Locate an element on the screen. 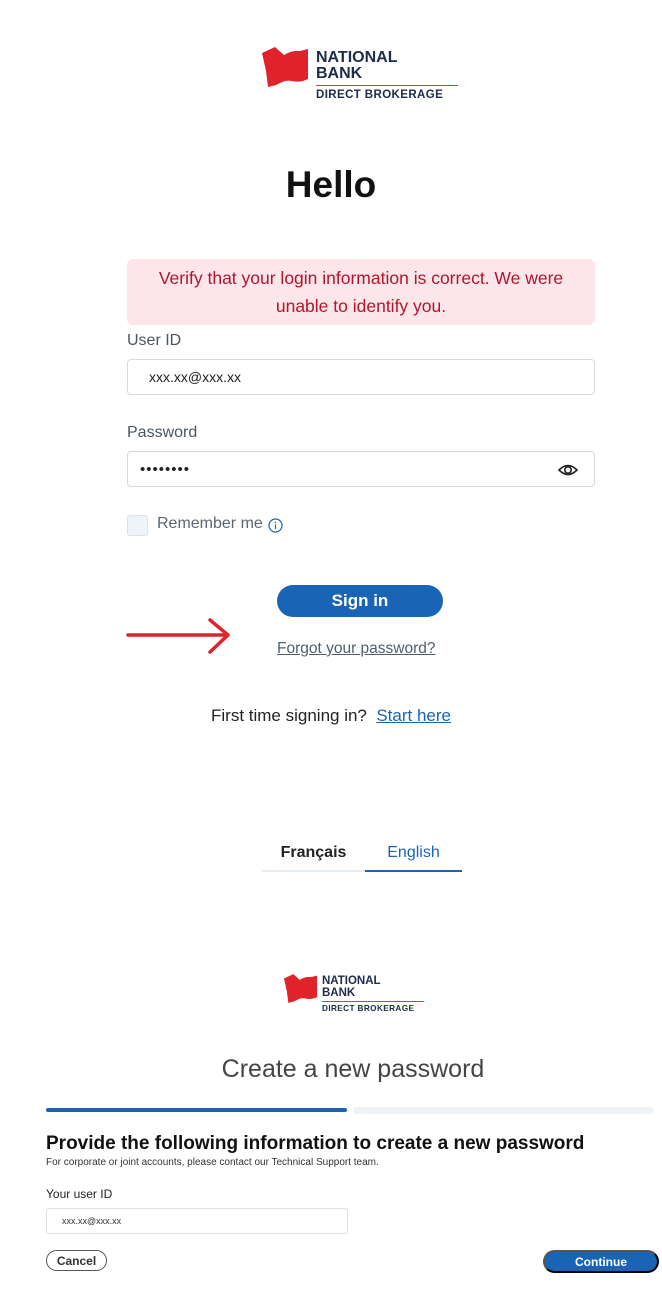 The image size is (662, 1297). first-time-row: First time signing in? Start here is located at coordinates (331, 716).